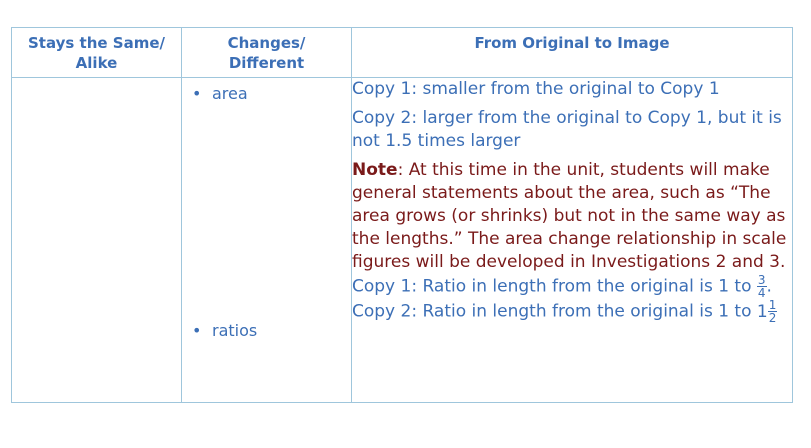 Image resolution: width=811 pixels, height=448 pixels. Describe the element at coordinates (235, 330) in the screenshot. I see `changes-ratios-label: ratios` at that location.